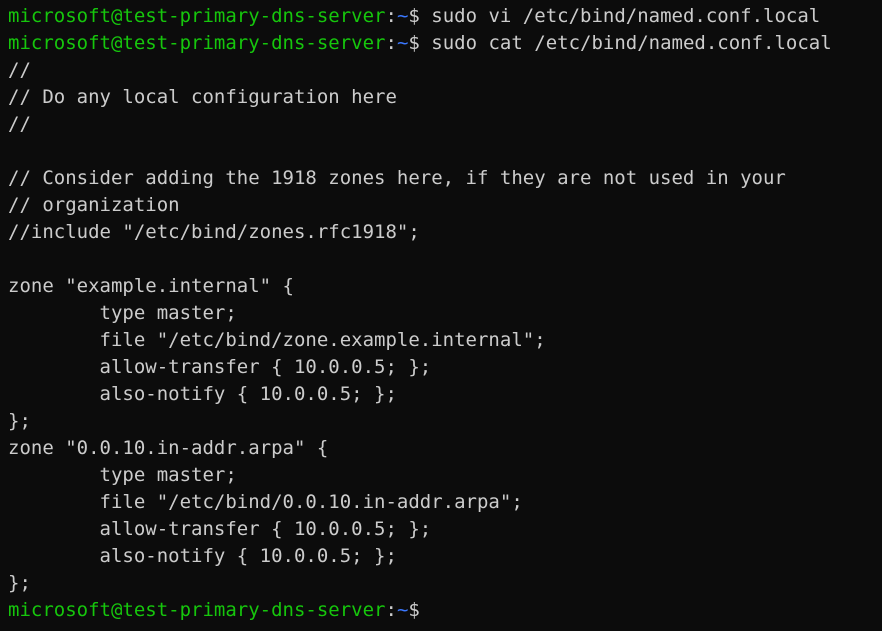 This screenshot has width=882, height=631. What do you see at coordinates (620, 16) in the screenshot?
I see `command-text: sudo vi /etc/bind/named.conf.local` at bounding box center [620, 16].